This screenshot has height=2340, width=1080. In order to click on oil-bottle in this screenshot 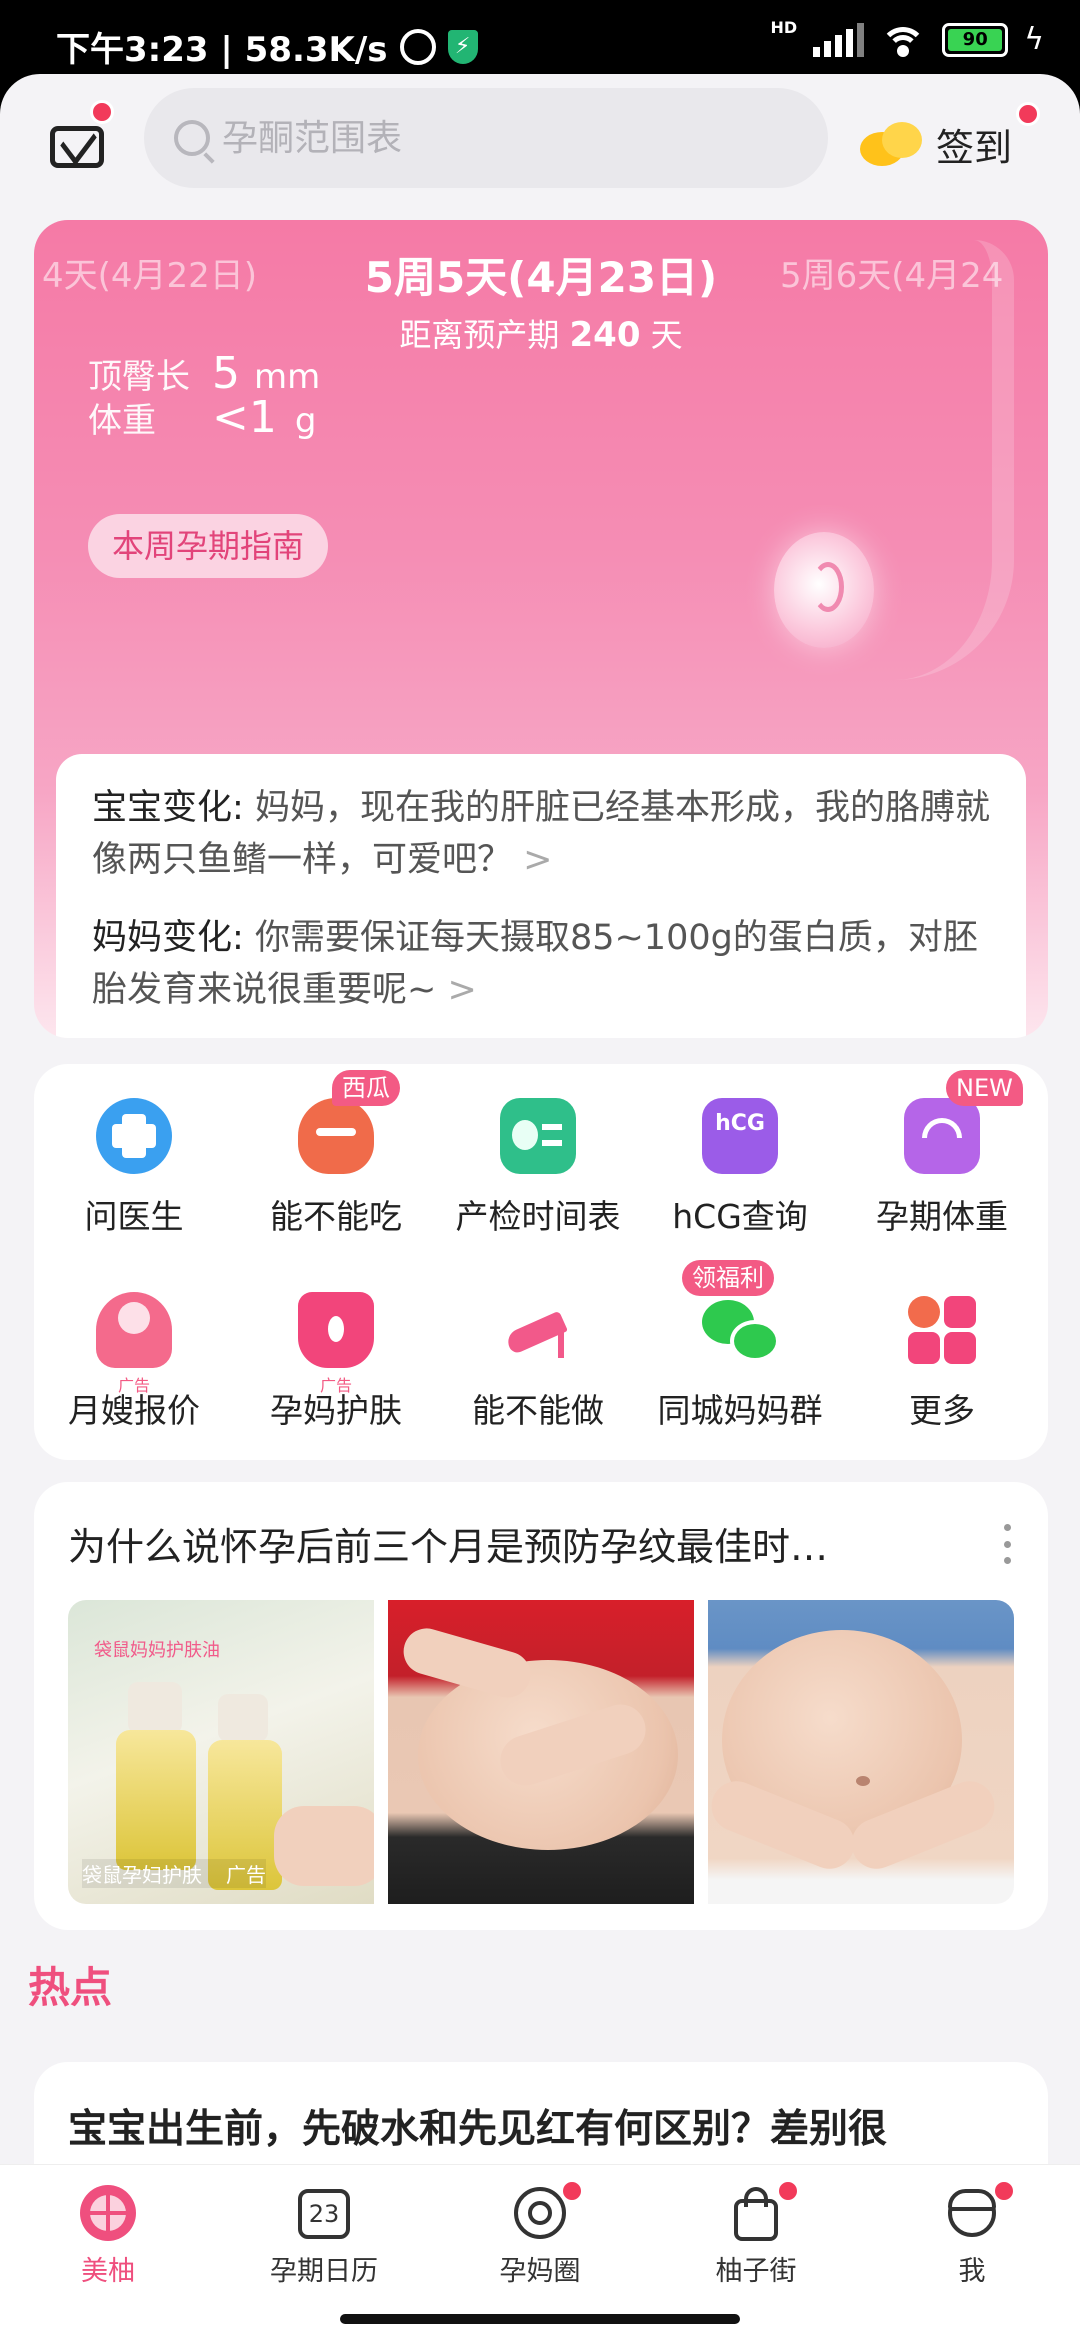, I will do `click(156, 1800)`.